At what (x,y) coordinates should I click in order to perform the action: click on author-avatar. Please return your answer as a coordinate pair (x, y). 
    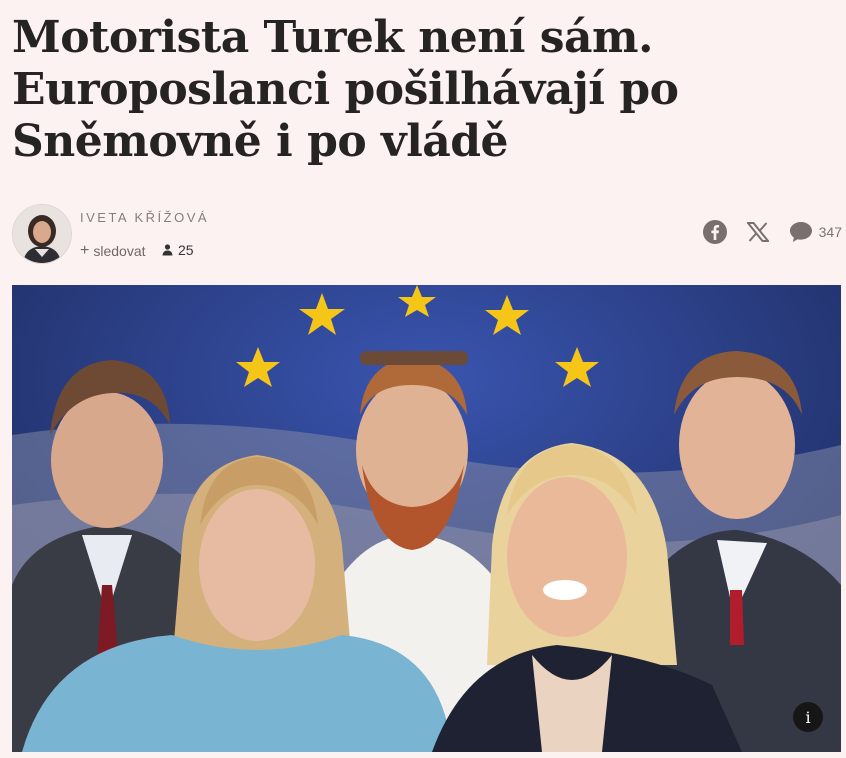
    Looking at the image, I should click on (42, 234).